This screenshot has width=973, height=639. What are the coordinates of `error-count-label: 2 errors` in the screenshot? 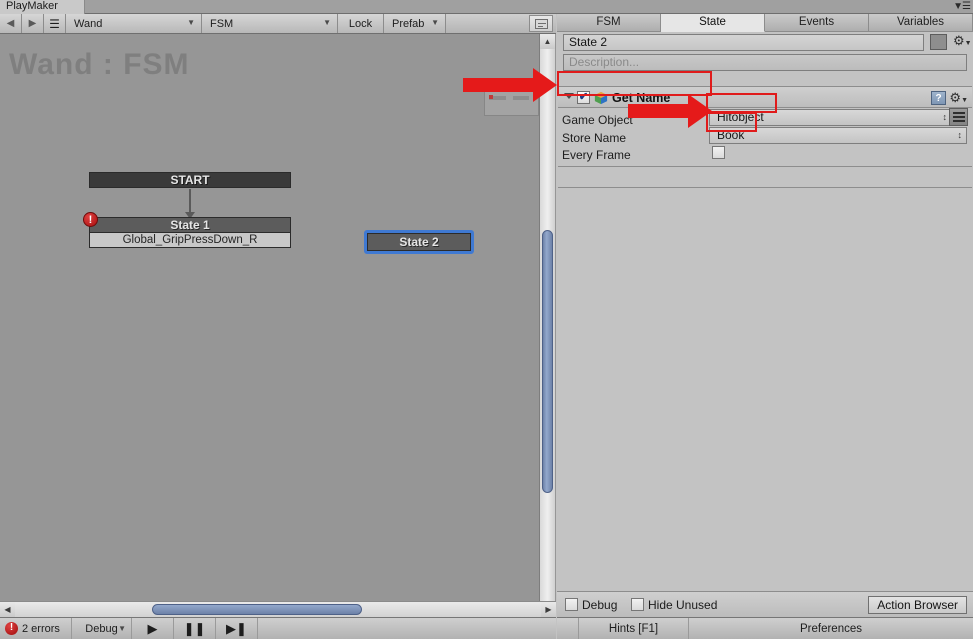 It's located at (41, 628).